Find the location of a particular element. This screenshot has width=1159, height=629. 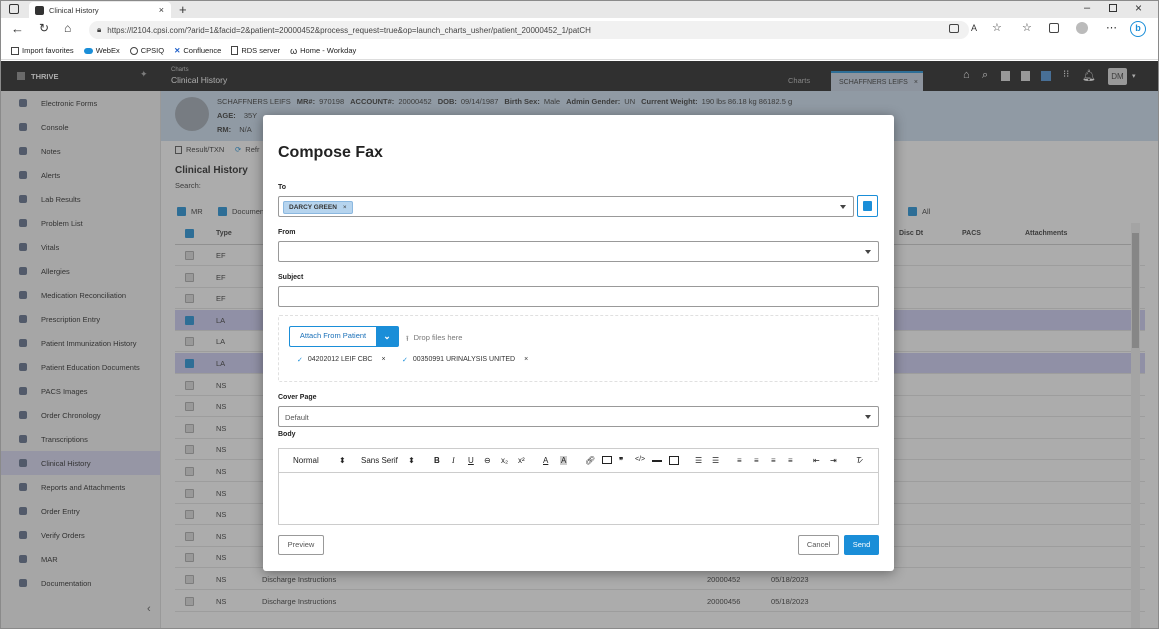

favorites-icon: ☆ is located at coordinates (1027, 27).